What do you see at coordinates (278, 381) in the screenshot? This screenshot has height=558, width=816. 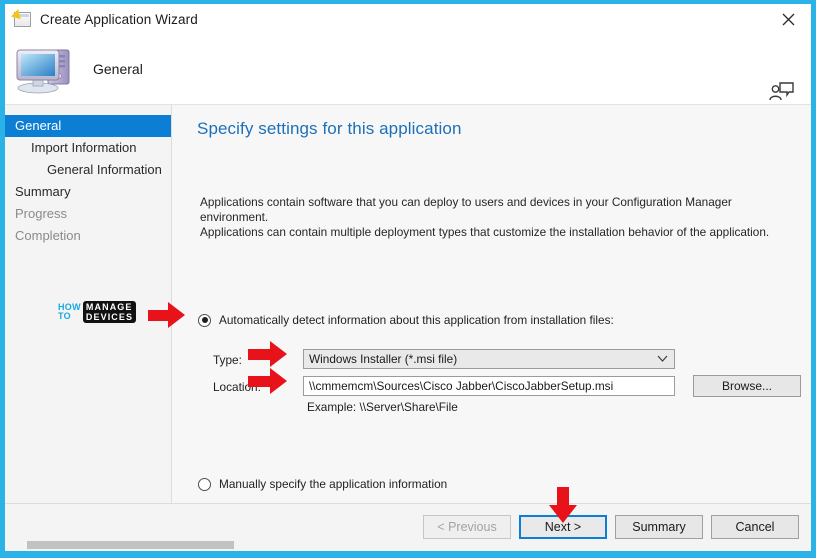 I see `annotation-arrow-location` at bounding box center [278, 381].